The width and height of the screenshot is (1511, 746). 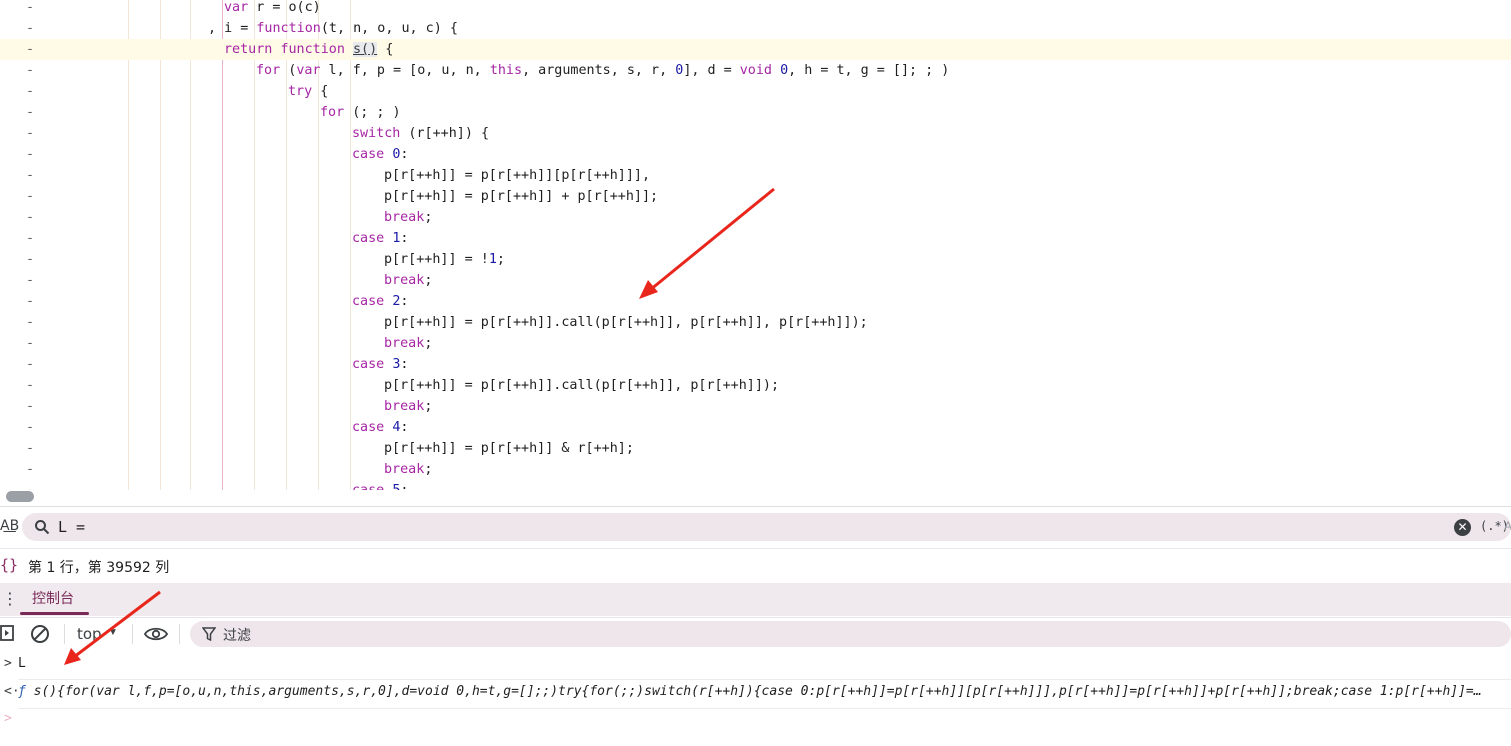 What do you see at coordinates (755, 91) in the screenshot?
I see `code-line: - try {` at bounding box center [755, 91].